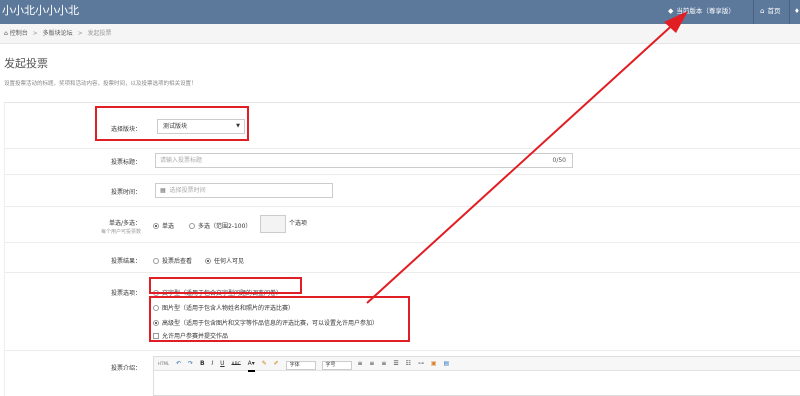 This screenshot has height=396, width=800. Describe the element at coordinates (273, 224) in the screenshot. I see `option-count-input` at that location.